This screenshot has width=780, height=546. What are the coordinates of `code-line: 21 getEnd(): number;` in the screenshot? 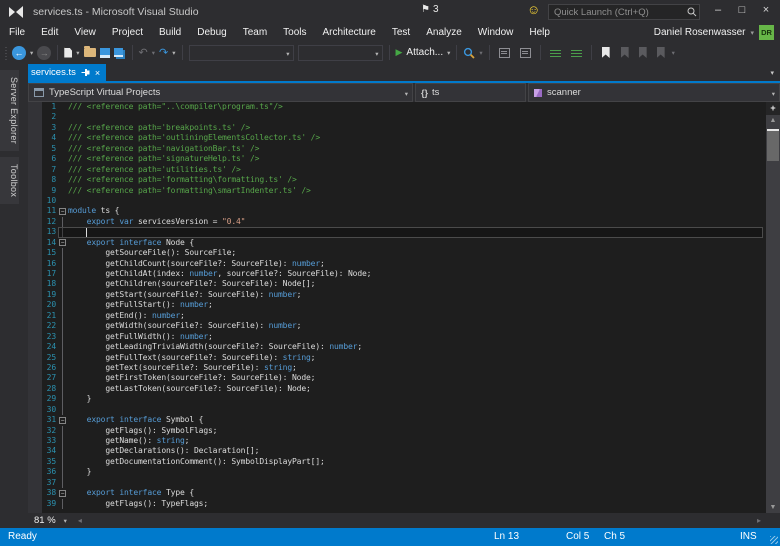 It's located at (397, 316).